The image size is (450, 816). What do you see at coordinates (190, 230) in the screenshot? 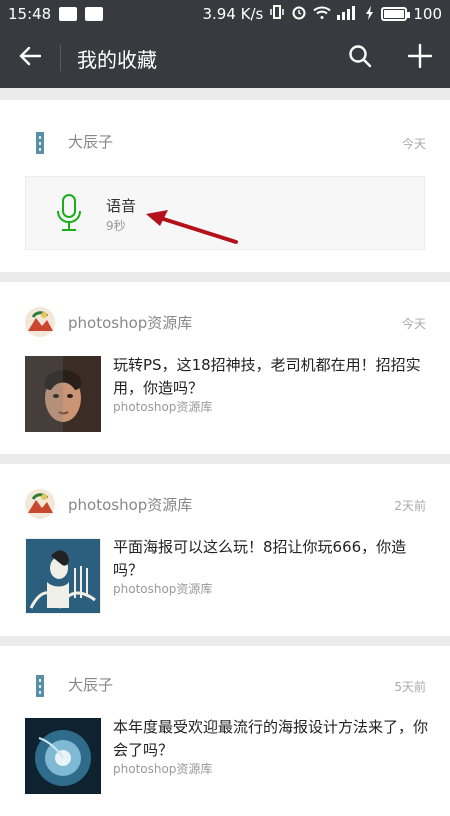
I see `annotation-arrow` at bounding box center [190, 230].